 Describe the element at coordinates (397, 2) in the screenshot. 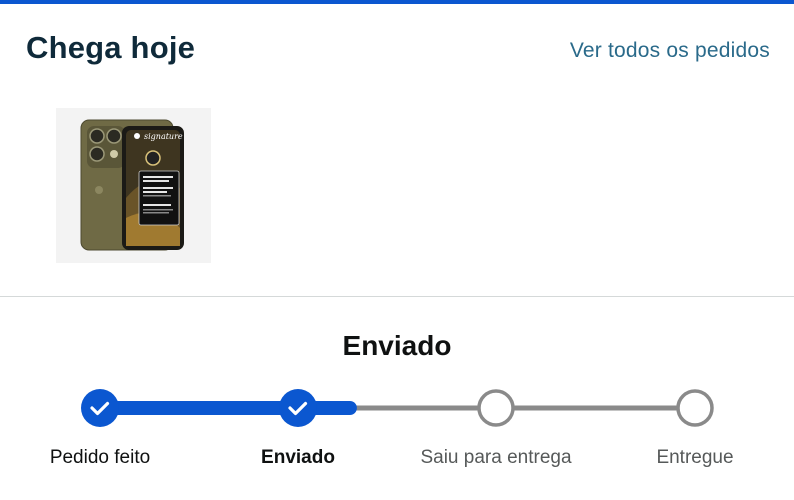

I see `top-accent-bar` at that location.